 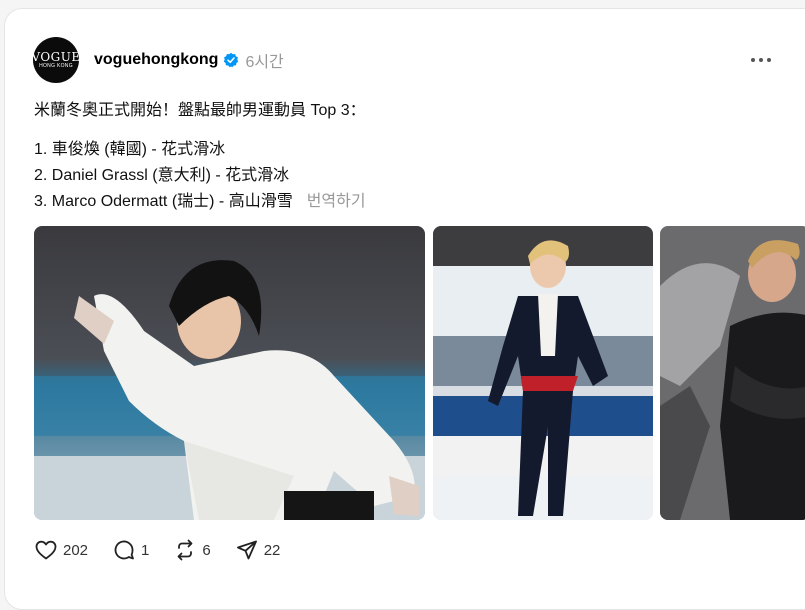 What do you see at coordinates (162, 175) in the screenshot?
I see `post-text-line-3: 2. Daniel Grassl (意大利) - 花式滑冰` at bounding box center [162, 175].